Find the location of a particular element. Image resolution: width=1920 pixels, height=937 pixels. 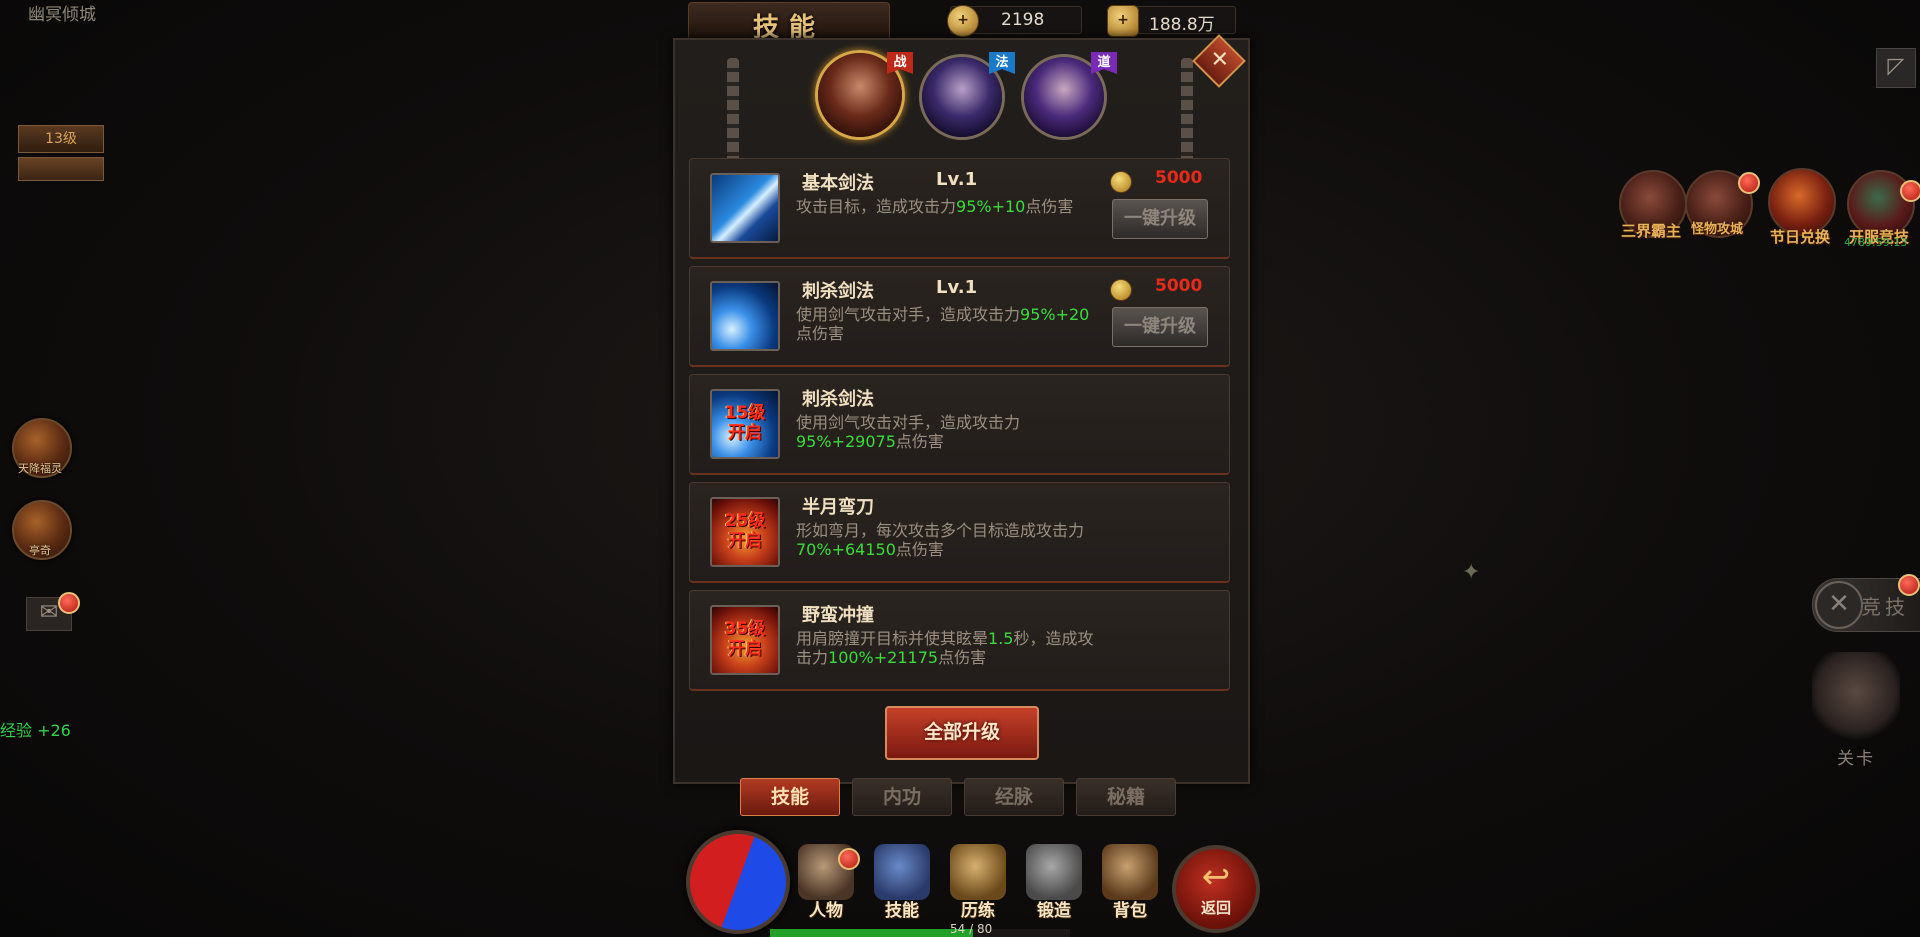

player-level-panel: 13级 is located at coordinates (61, 154).